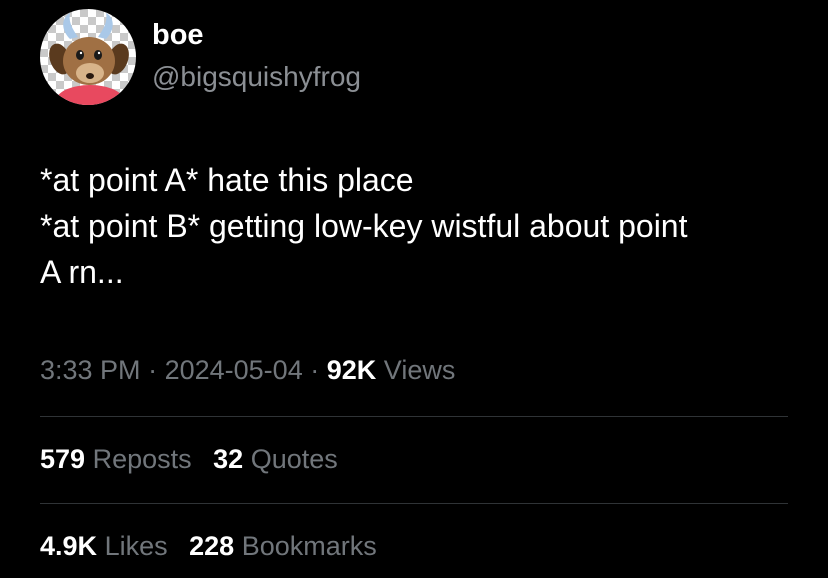 This screenshot has height=578, width=828. I want to click on avatar, so click(88, 57).